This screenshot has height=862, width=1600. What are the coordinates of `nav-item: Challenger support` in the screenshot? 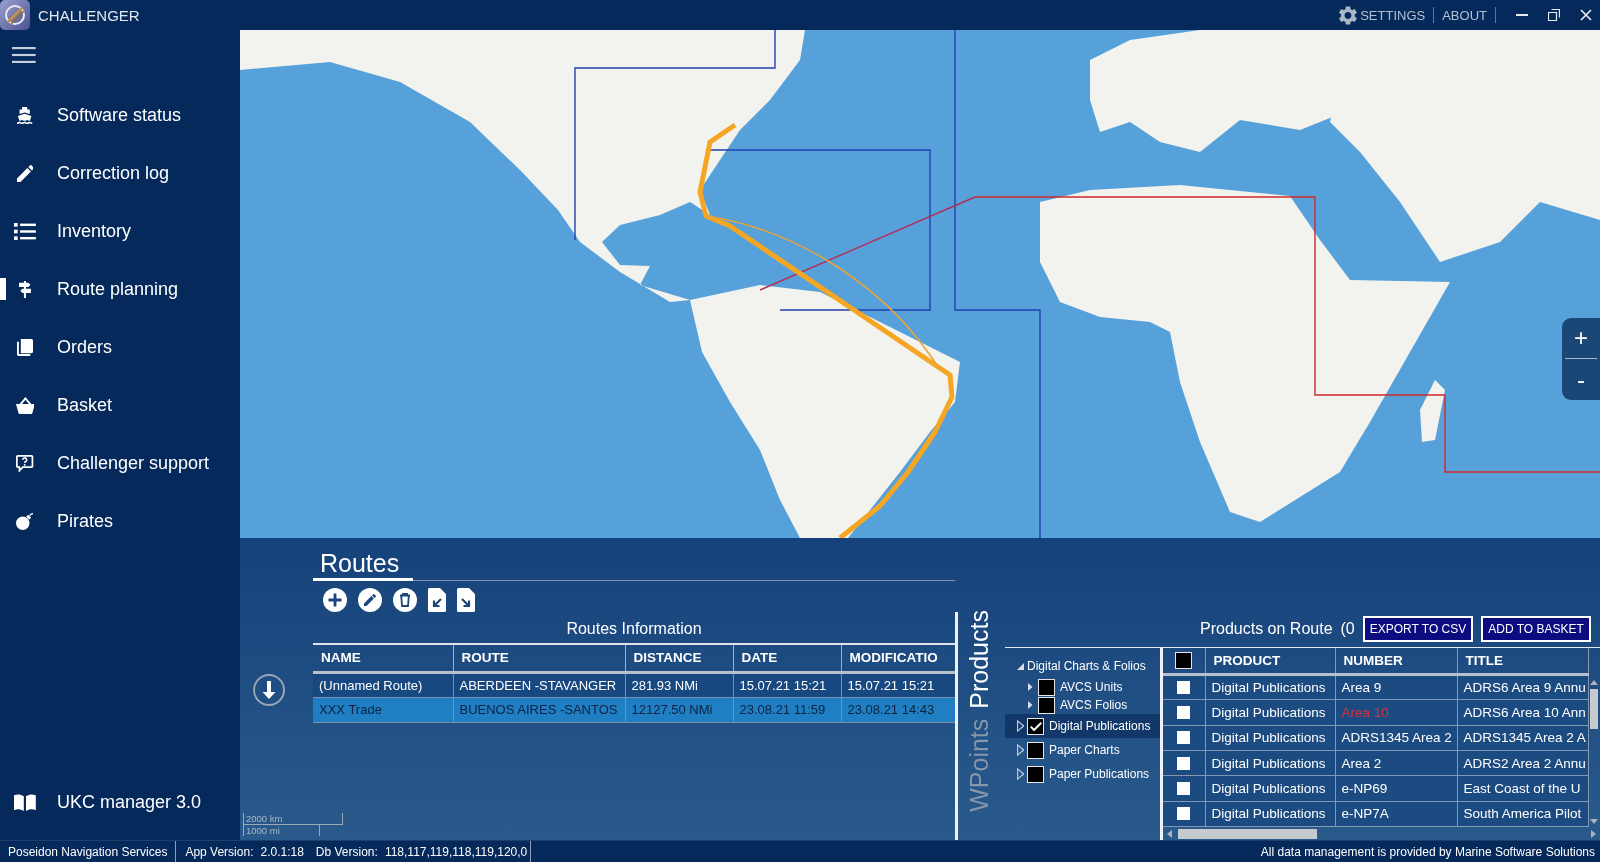 It's located at (120, 463).